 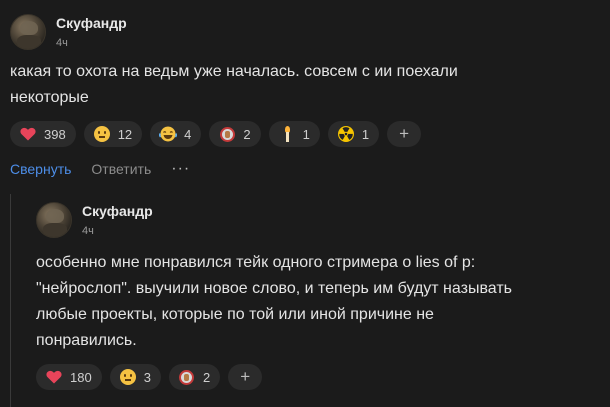 I want to click on comment-text-line: понравились., so click(x=86, y=340).